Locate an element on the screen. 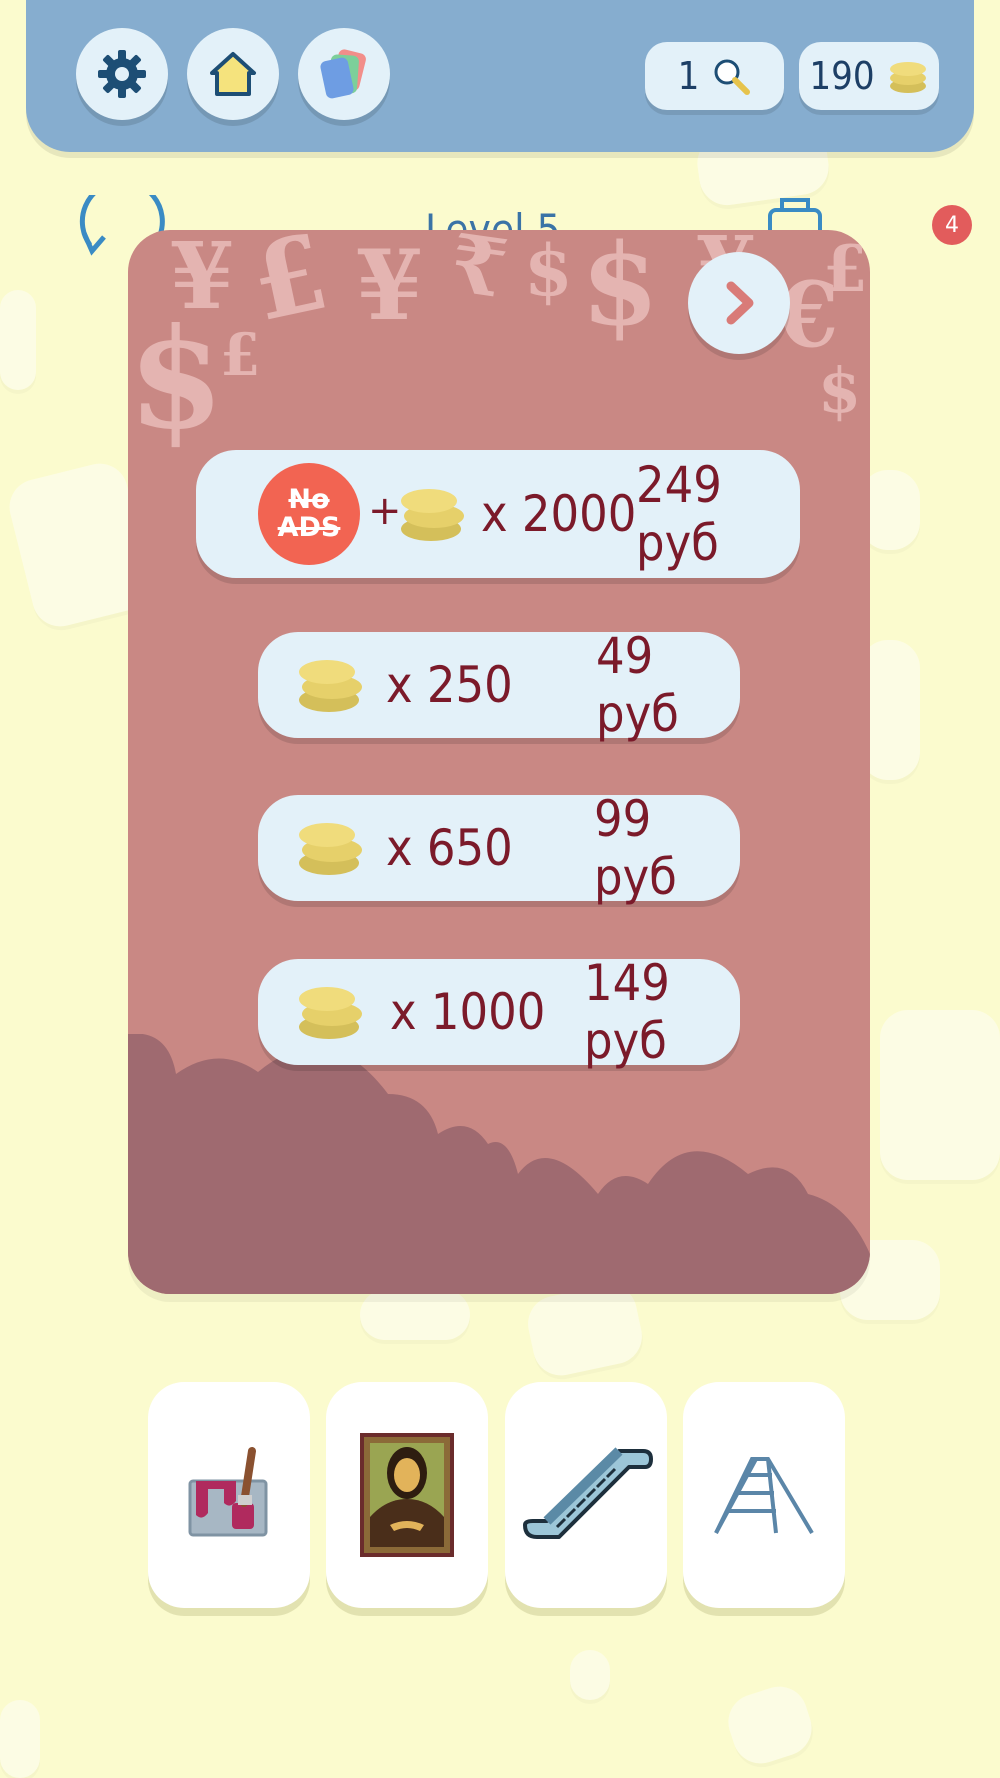 This screenshot has height=1778, width=1000. home-button is located at coordinates (233, 74).